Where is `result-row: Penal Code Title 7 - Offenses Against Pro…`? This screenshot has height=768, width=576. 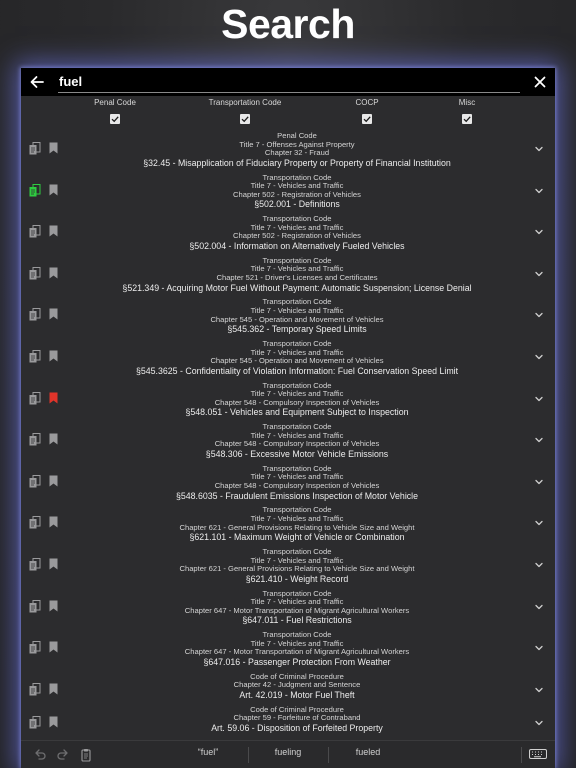 result-row: Penal Code Title 7 - Offenses Against Pro… is located at coordinates (288, 151).